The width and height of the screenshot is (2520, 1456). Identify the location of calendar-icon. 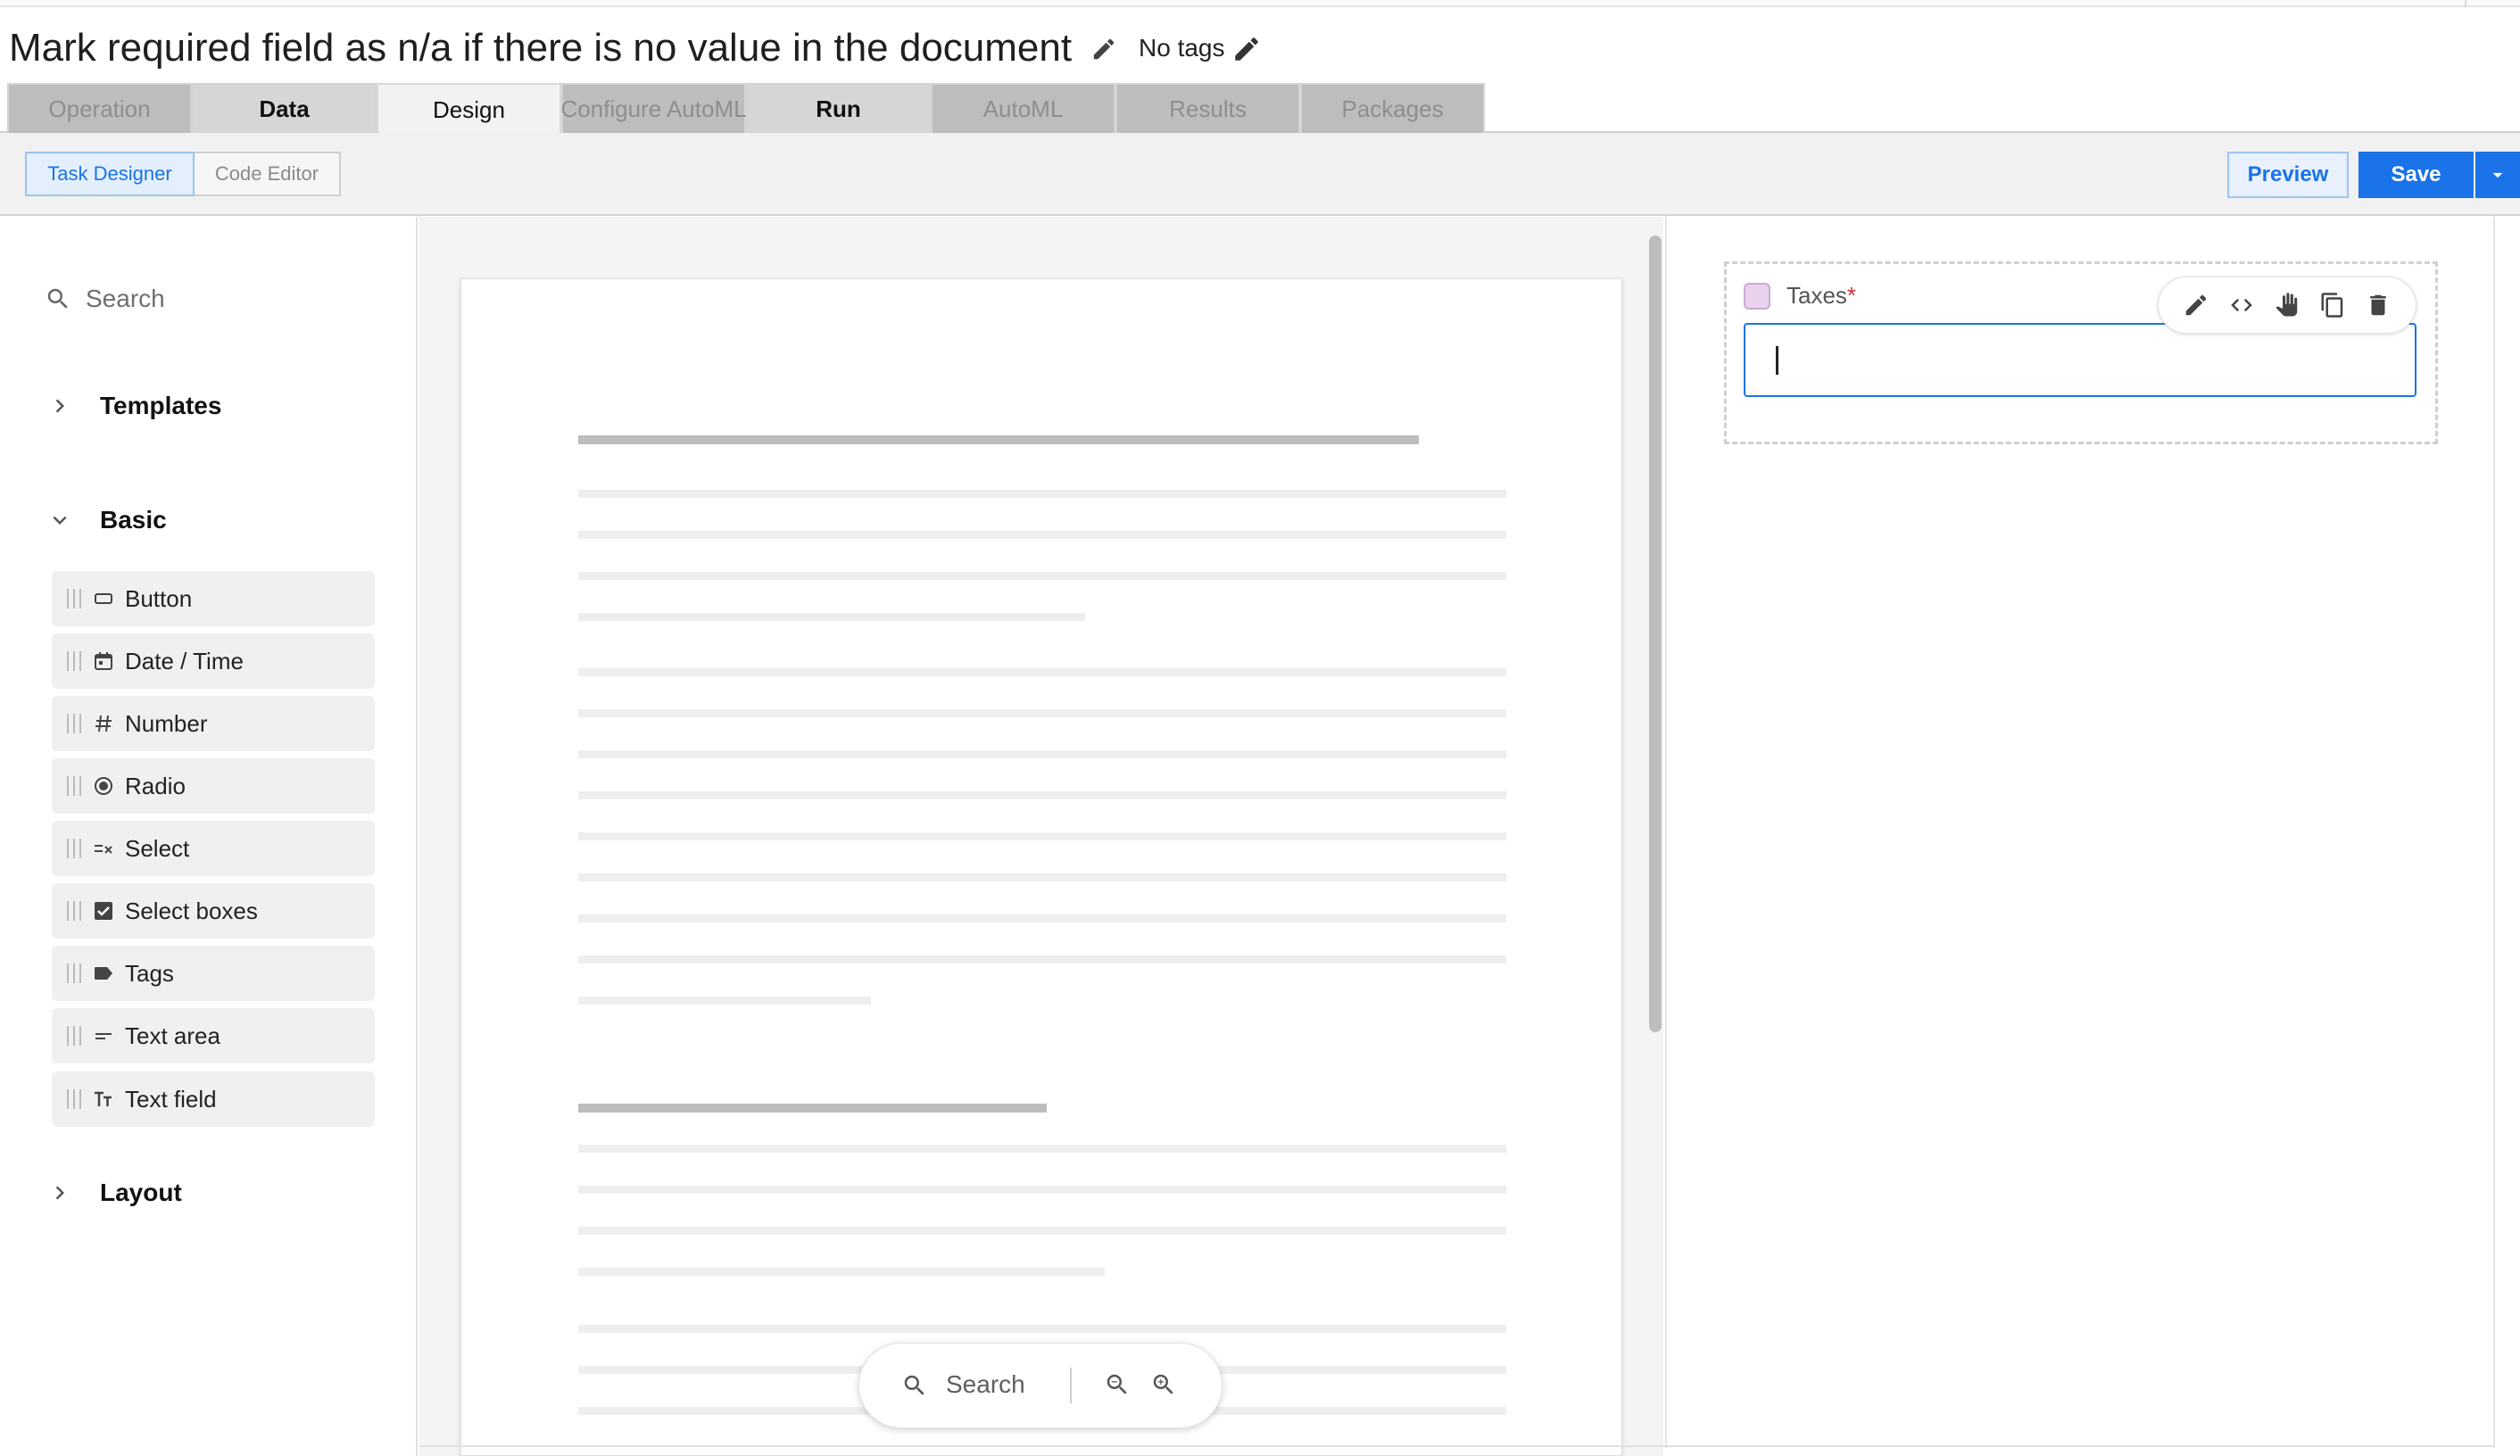
(103, 661).